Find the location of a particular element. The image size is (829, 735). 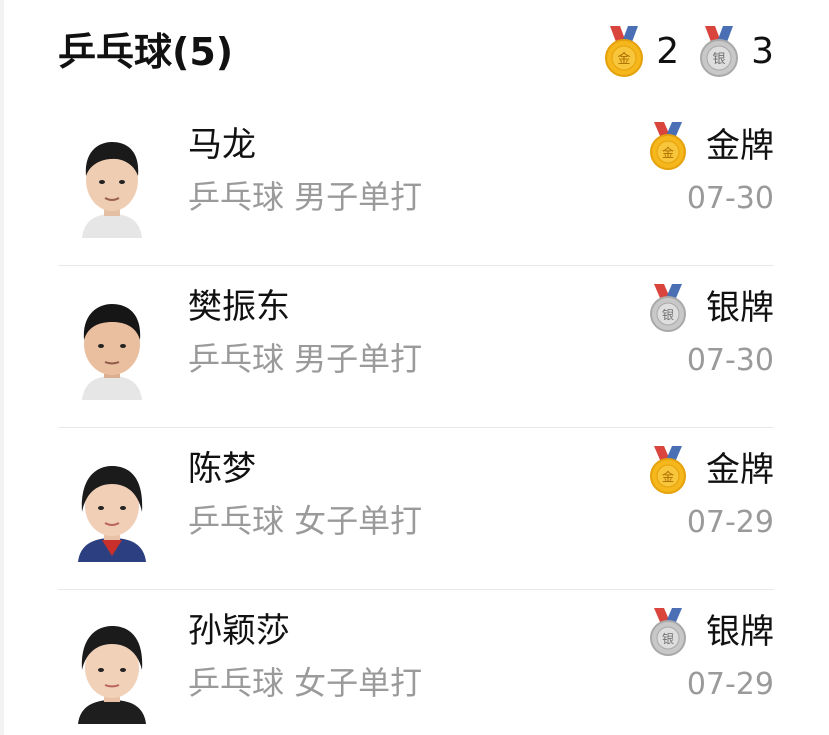

left-edge-divider is located at coordinates (2, 367).